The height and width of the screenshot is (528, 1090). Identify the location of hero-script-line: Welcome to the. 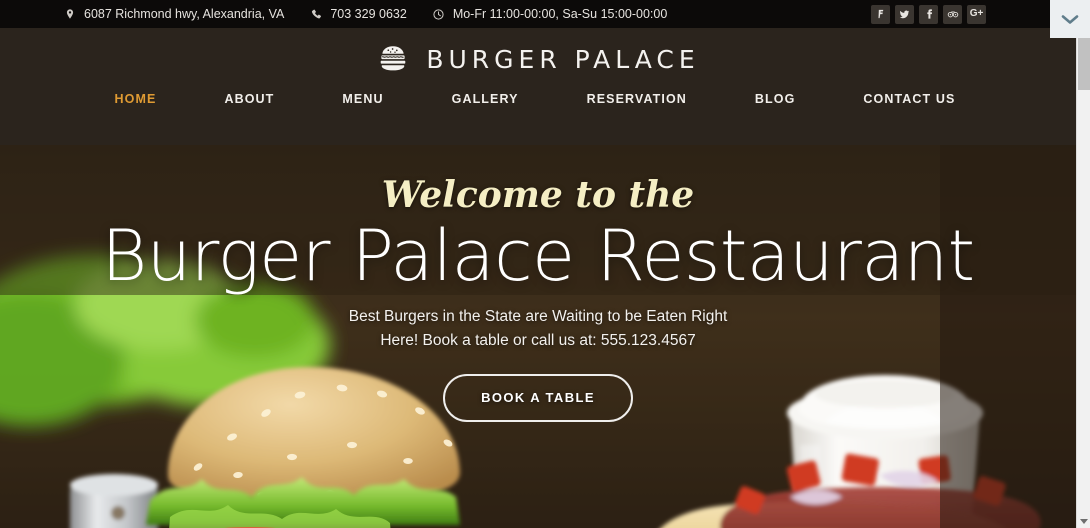
(538, 195).